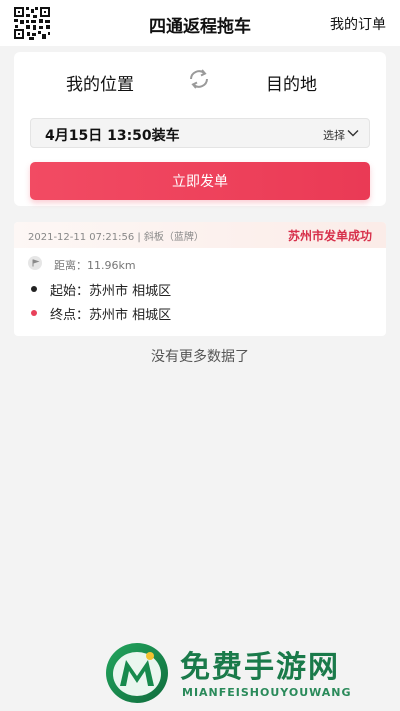 This screenshot has width=400, height=711. What do you see at coordinates (111, 315) in the screenshot?
I see `end-address: 终点：苏州市 相城区` at bounding box center [111, 315].